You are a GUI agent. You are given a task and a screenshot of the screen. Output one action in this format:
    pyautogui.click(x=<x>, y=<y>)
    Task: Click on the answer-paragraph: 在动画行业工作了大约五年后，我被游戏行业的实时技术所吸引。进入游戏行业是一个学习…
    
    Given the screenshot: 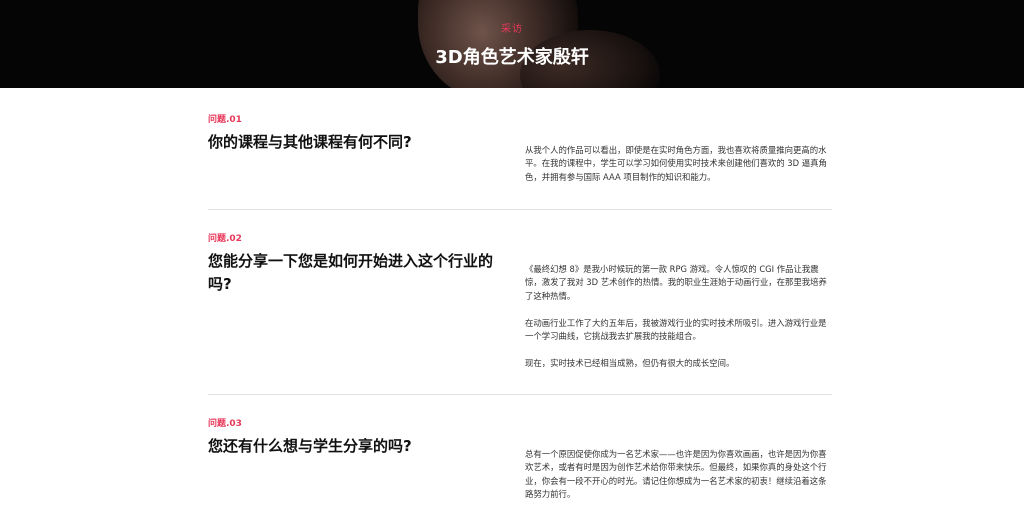 What is the action you would take?
    pyautogui.click(x=676, y=329)
    